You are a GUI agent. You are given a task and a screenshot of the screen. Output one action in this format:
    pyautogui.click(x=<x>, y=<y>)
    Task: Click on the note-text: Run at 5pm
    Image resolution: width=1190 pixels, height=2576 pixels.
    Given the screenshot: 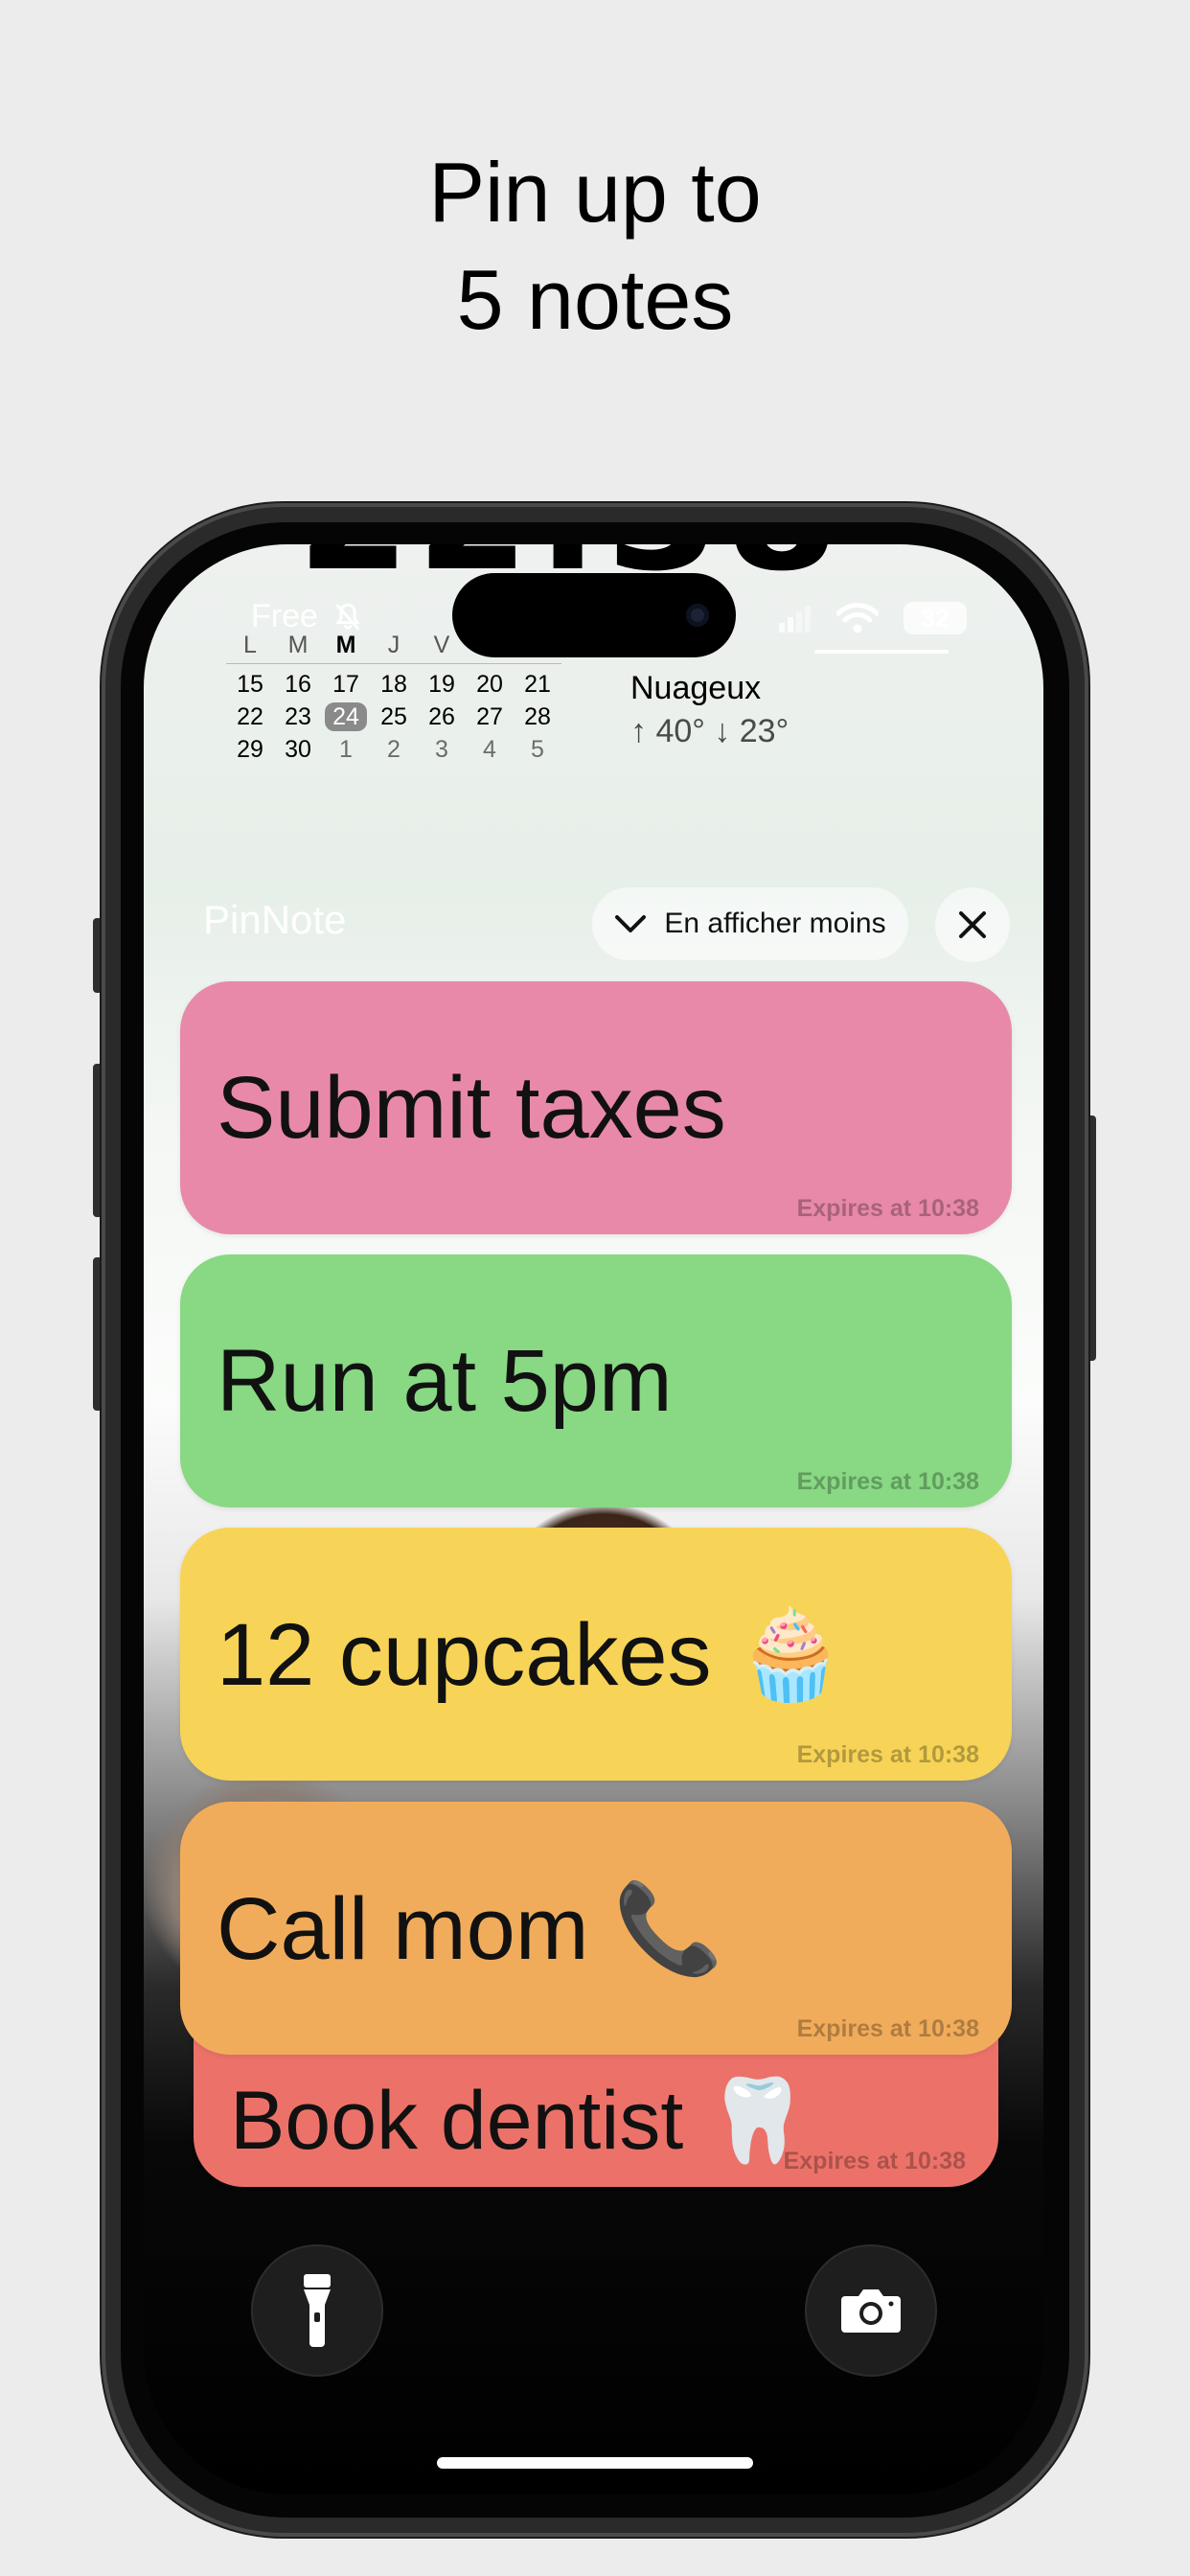 What is the action you would take?
    pyautogui.click(x=445, y=1381)
    